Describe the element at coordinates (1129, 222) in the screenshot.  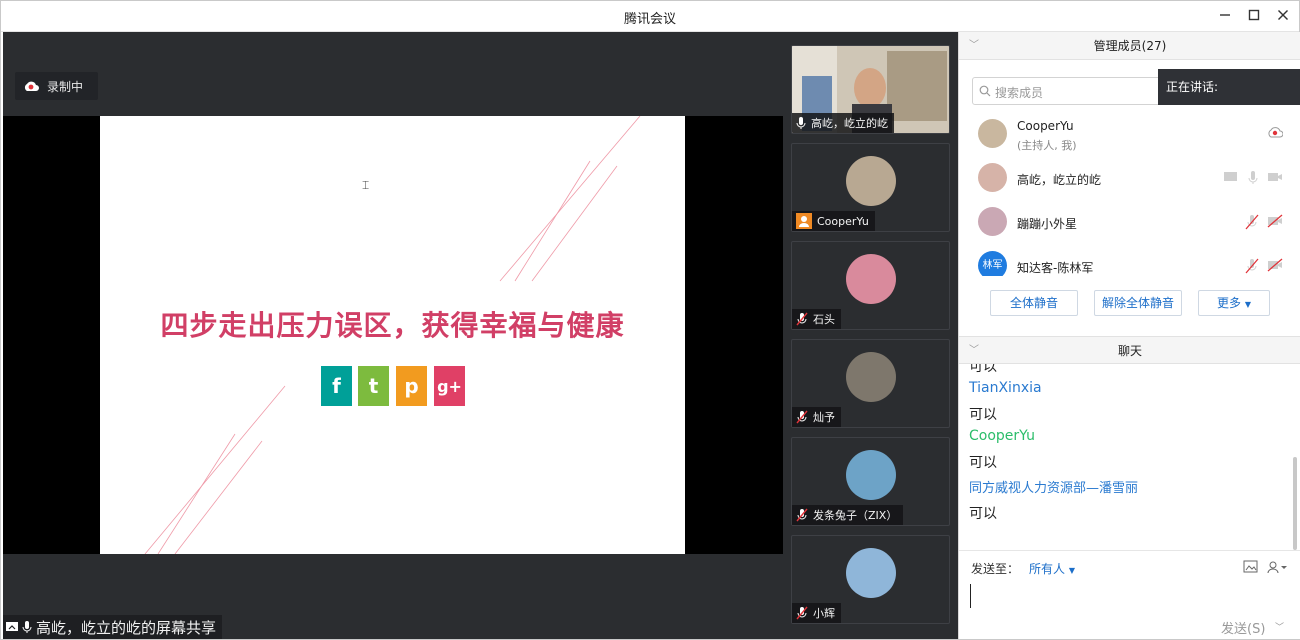
I see `member-row: 蹦蹦小外星` at that location.